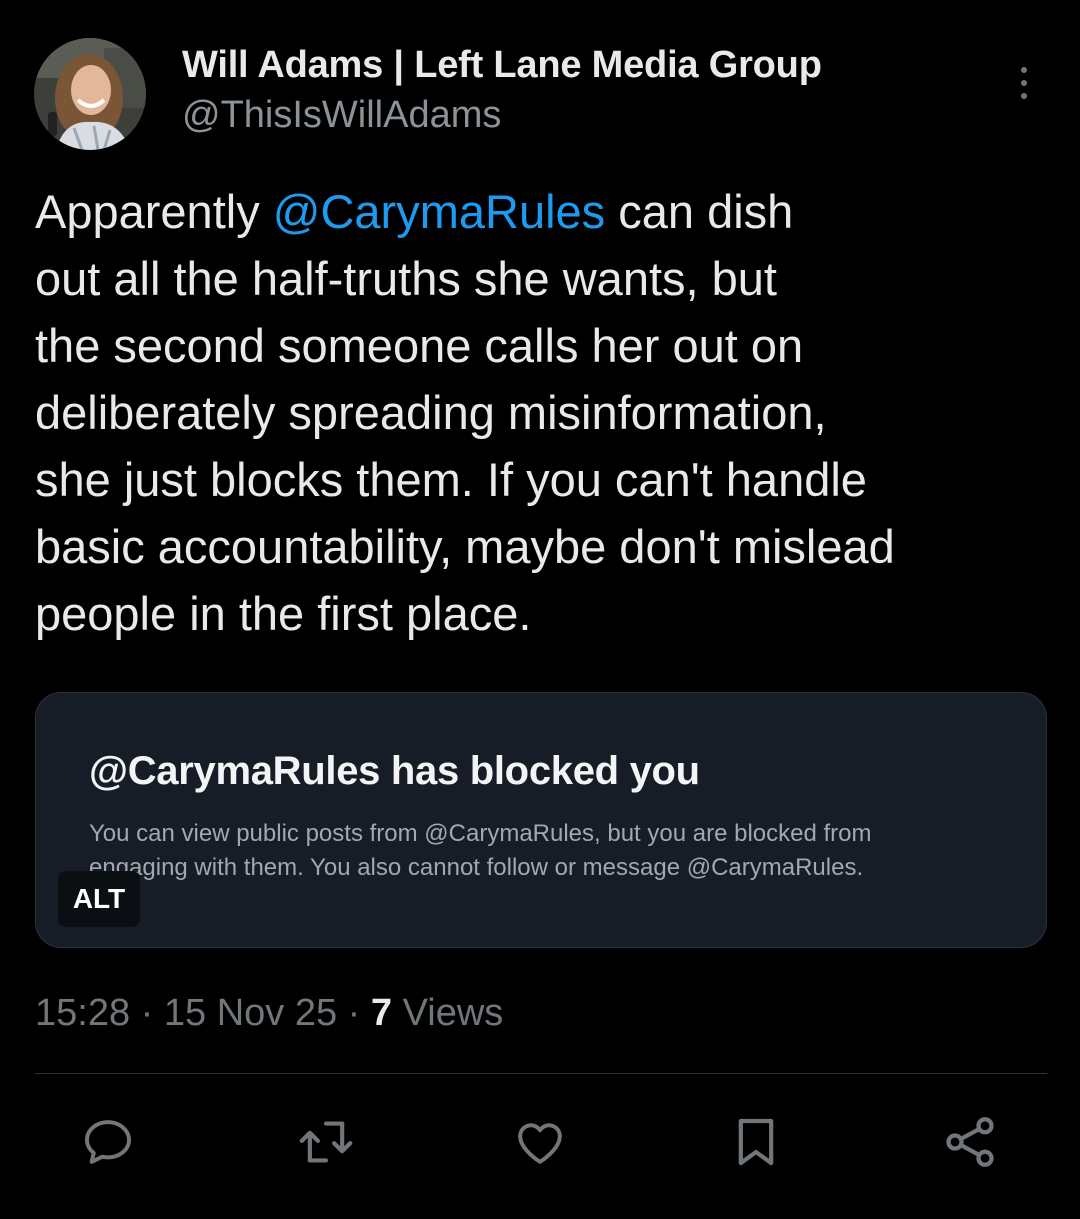  I want to click on views-count: 7, so click(381, 1013).